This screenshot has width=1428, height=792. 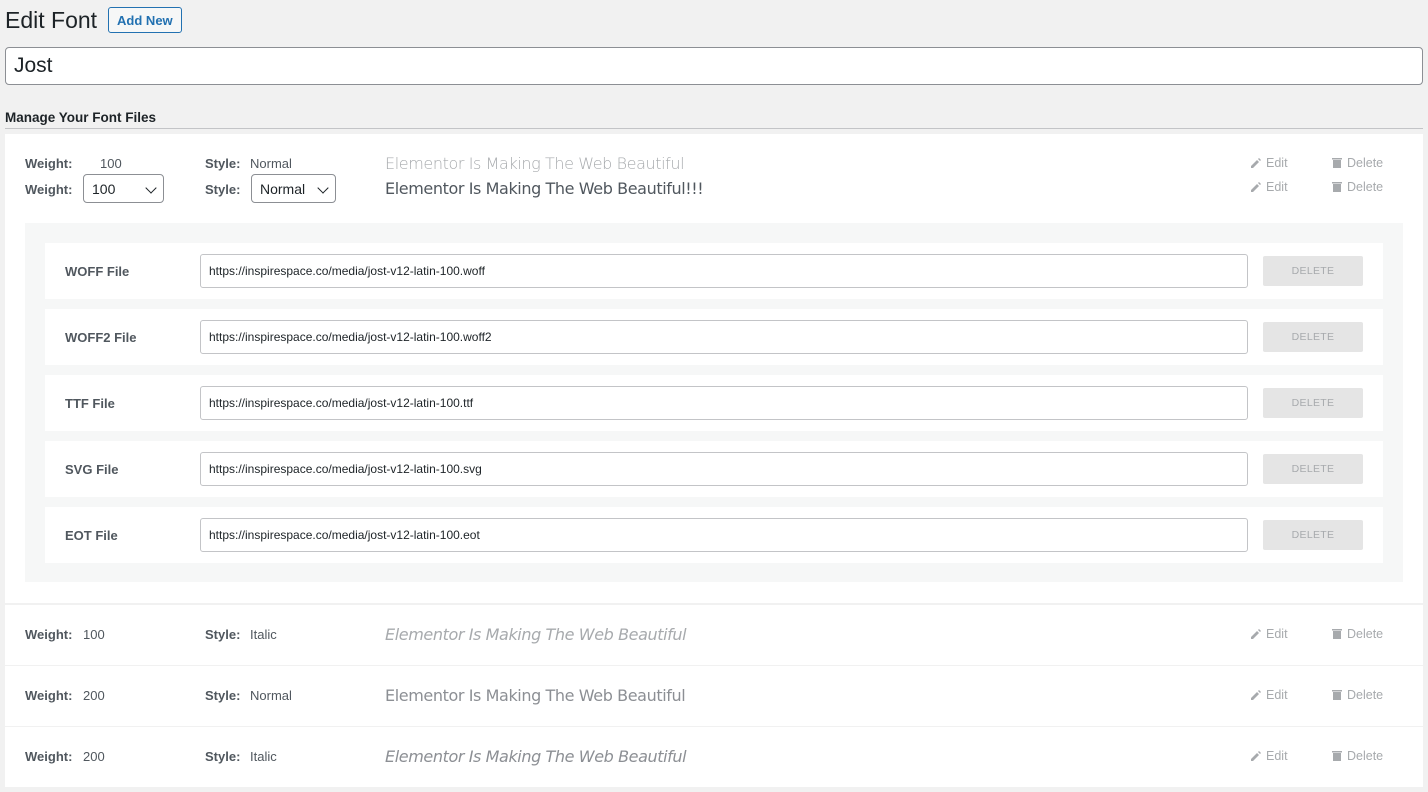 I want to click on page-title: Edit Font, so click(x=51, y=19).